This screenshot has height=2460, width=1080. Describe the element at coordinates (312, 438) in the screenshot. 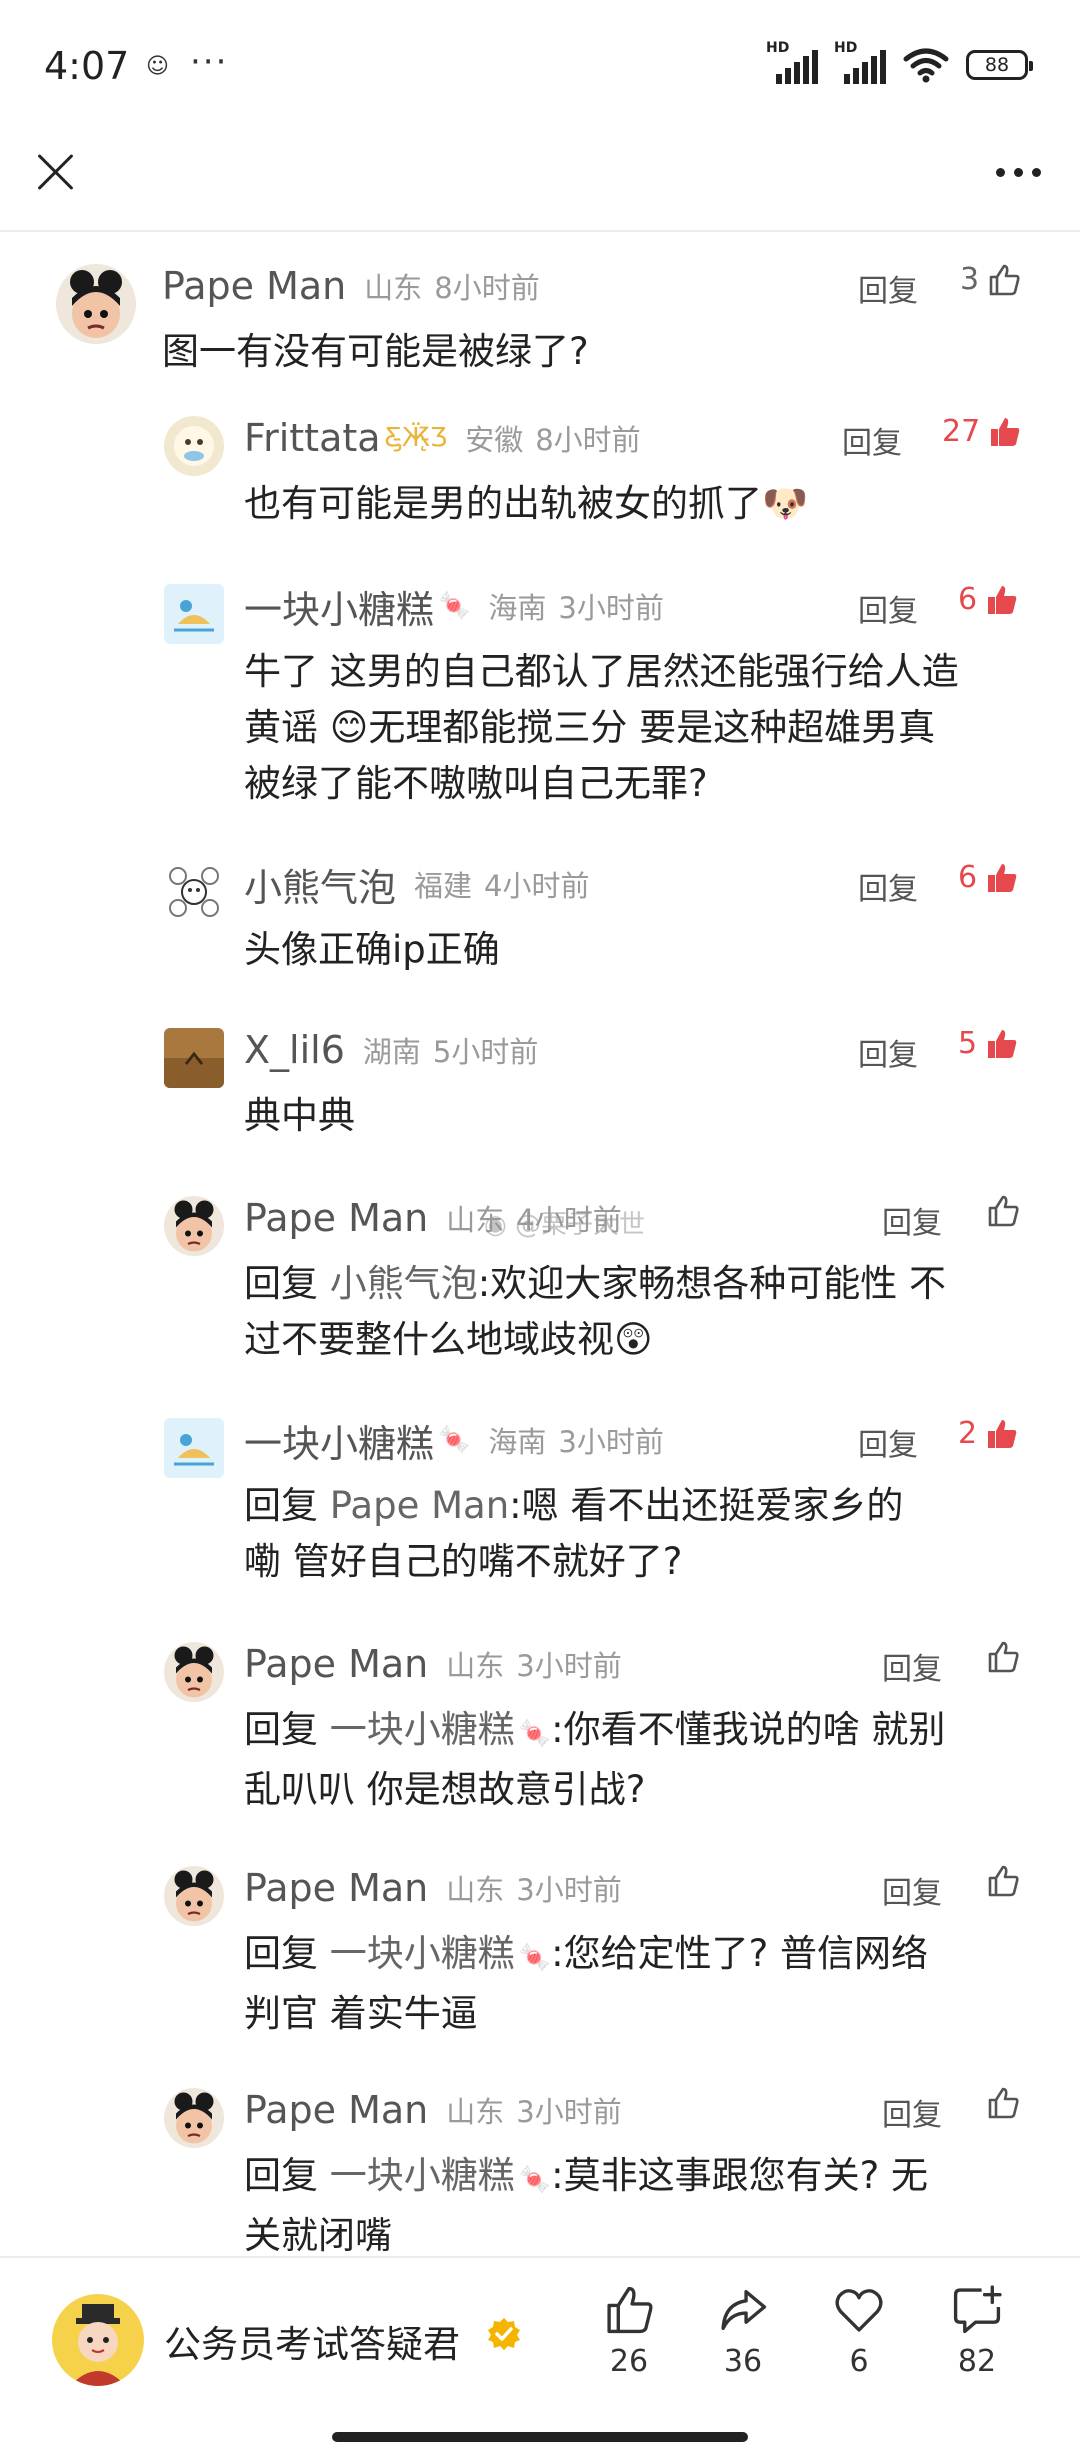

I see `username: Frittata` at that location.